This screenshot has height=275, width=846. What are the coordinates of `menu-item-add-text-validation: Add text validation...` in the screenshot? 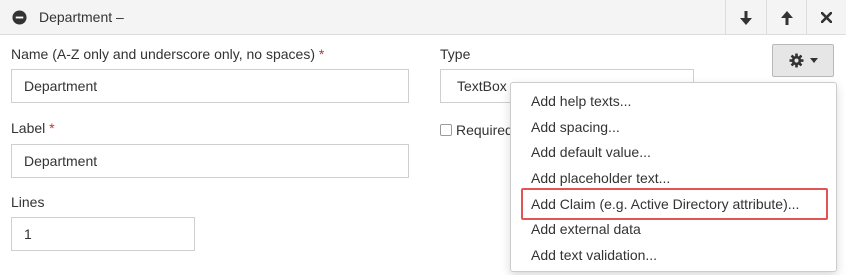 It's located at (594, 255).